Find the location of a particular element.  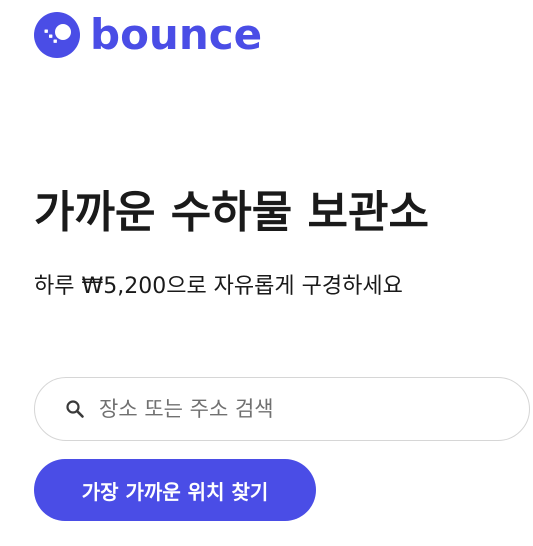

page-title: 가까운 수하물 보관소 is located at coordinates (231, 212).